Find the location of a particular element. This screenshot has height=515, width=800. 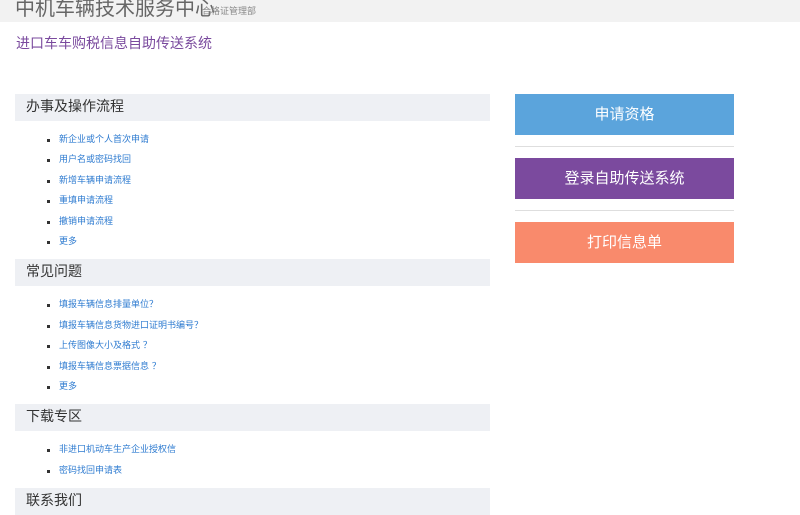

login-system-button: 登录自助传送系统 is located at coordinates (624, 178).